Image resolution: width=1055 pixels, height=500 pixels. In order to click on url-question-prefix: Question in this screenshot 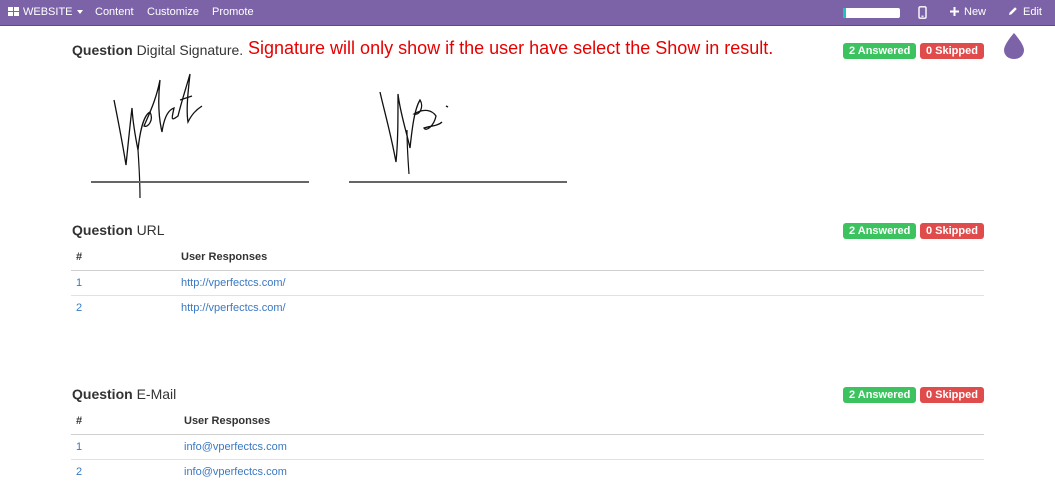, I will do `click(102, 230)`.